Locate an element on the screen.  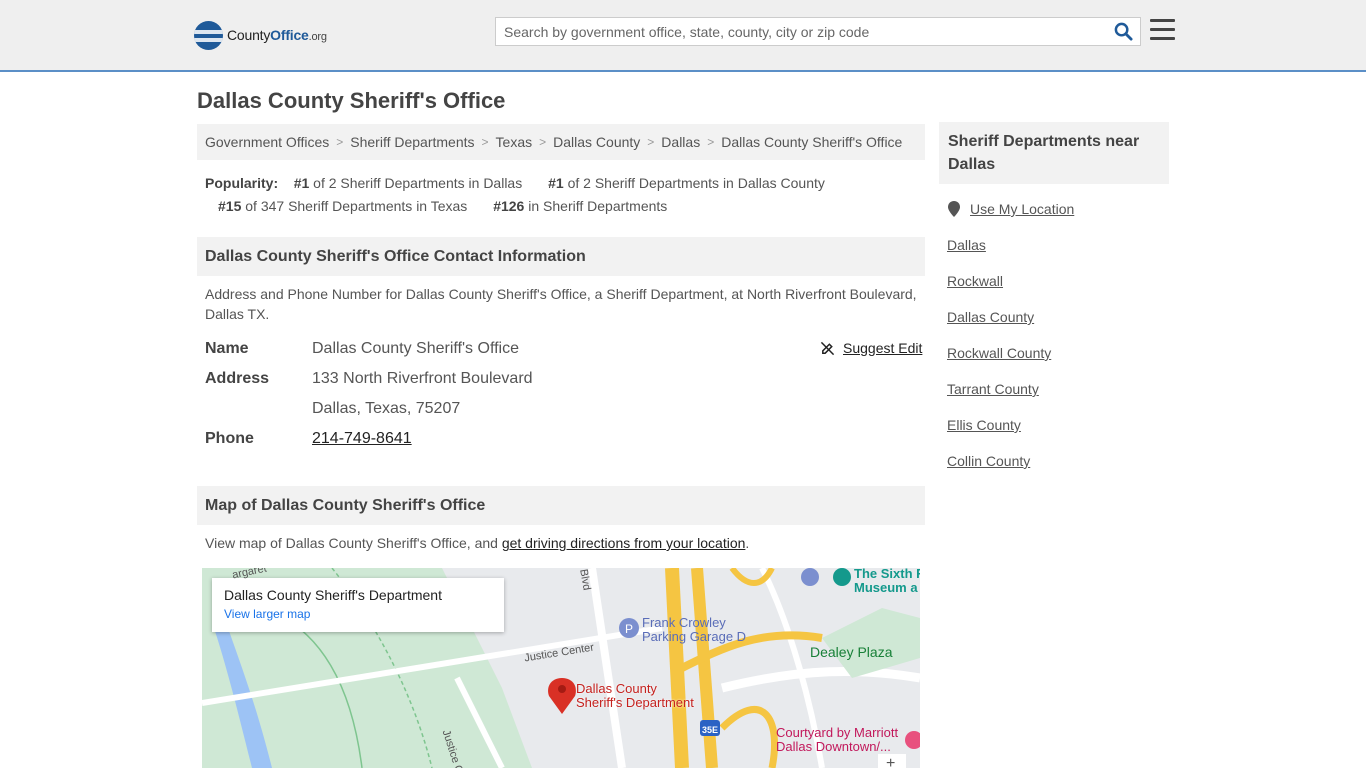
popularity-item: #1 of 2 Sheriff Departments in Dallas is located at coordinates (408, 183).